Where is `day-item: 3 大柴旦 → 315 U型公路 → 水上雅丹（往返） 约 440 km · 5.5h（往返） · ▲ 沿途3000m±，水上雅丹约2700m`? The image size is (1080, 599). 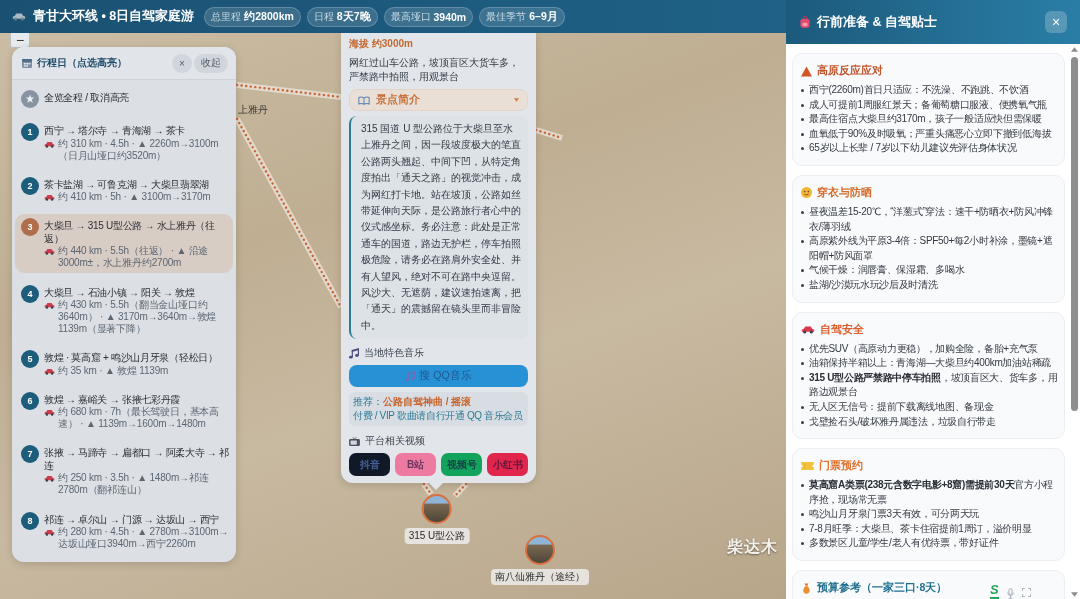
day-item: 3 大柴旦 → 315 U型公路 → 水上雅丹（往返） 约 440 km · 5.5h（往返） · ▲ 沿途3000m±，水上雅丹约2700m is located at coordinates (124, 244).